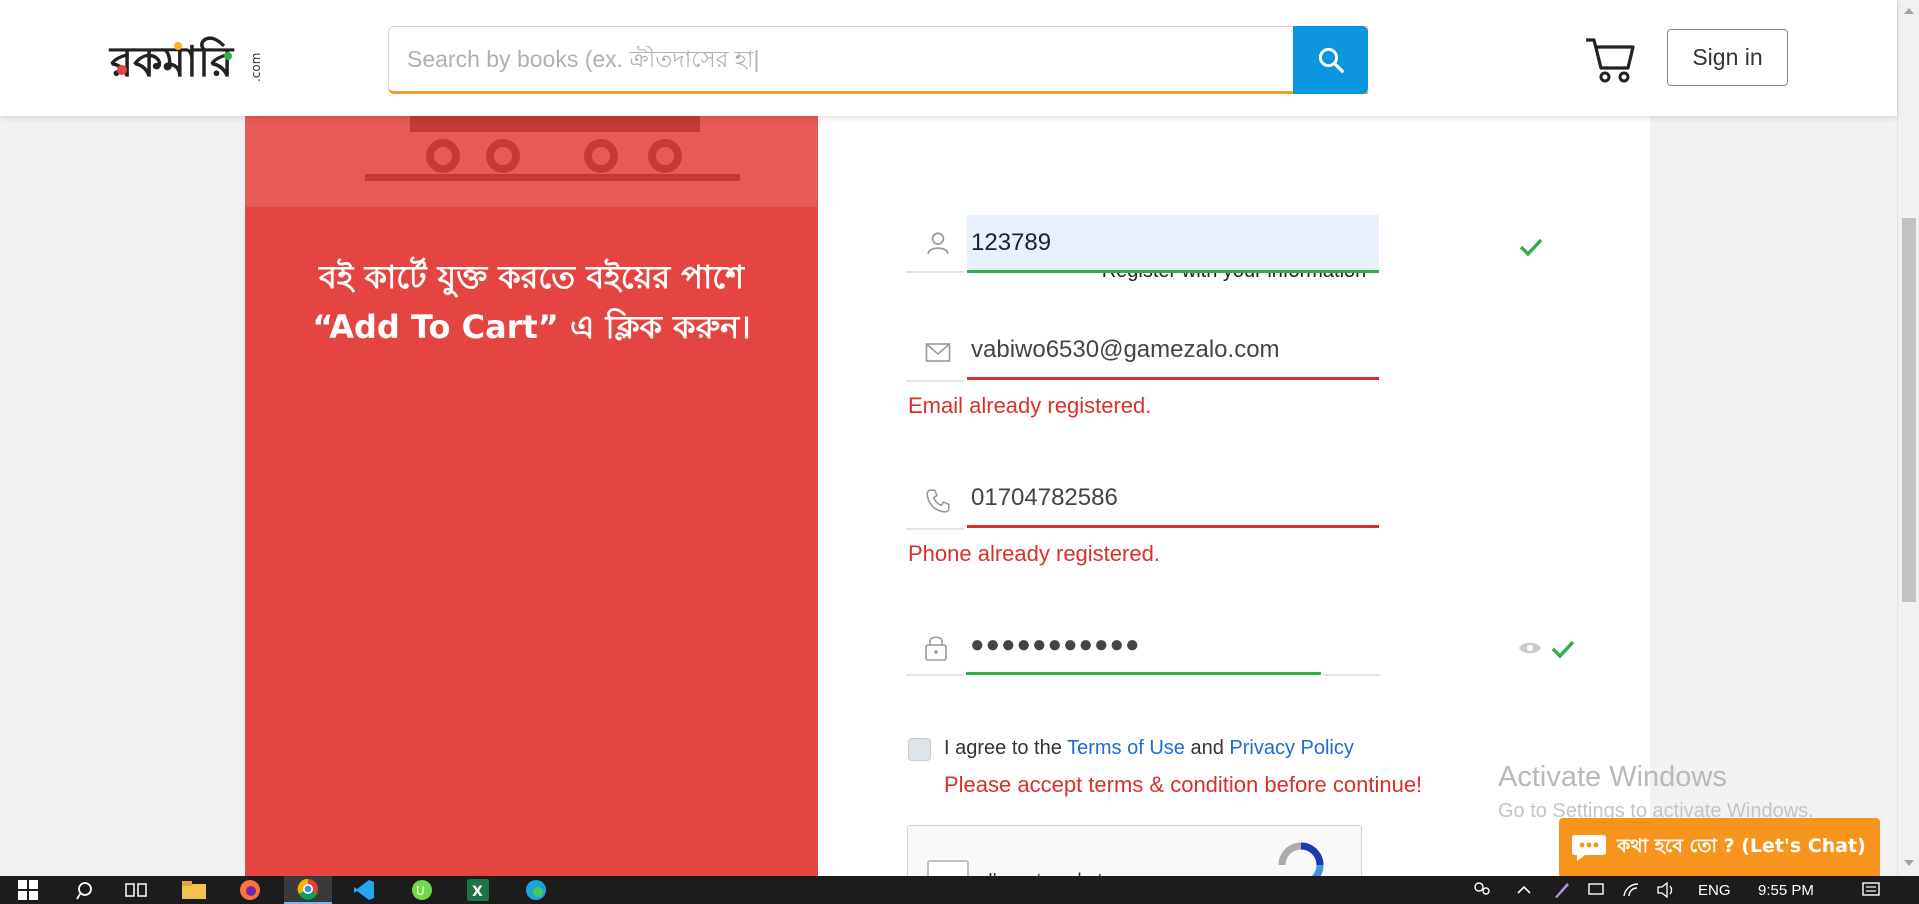  I want to click on privacy-link: Privacy Policy, so click(1291, 748).